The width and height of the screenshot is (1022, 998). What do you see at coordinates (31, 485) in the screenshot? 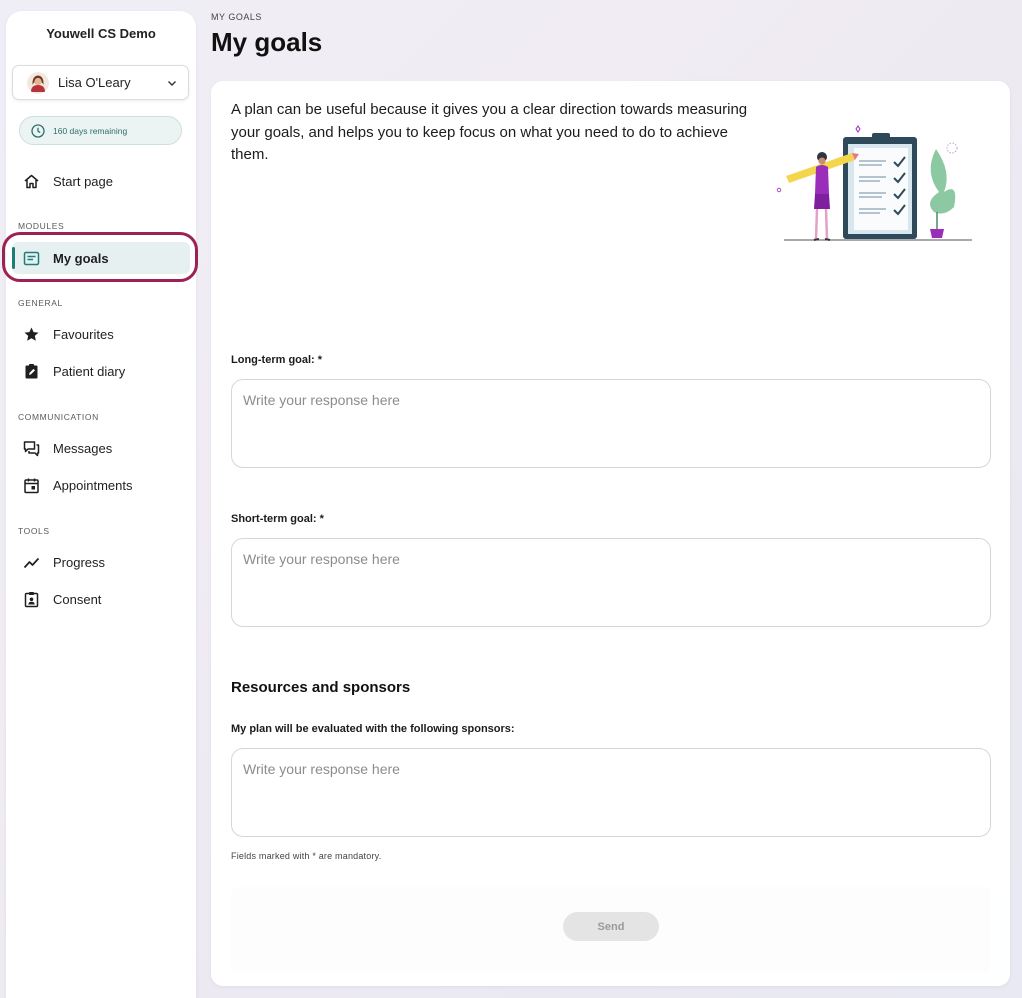
I see `calendar-icon` at bounding box center [31, 485].